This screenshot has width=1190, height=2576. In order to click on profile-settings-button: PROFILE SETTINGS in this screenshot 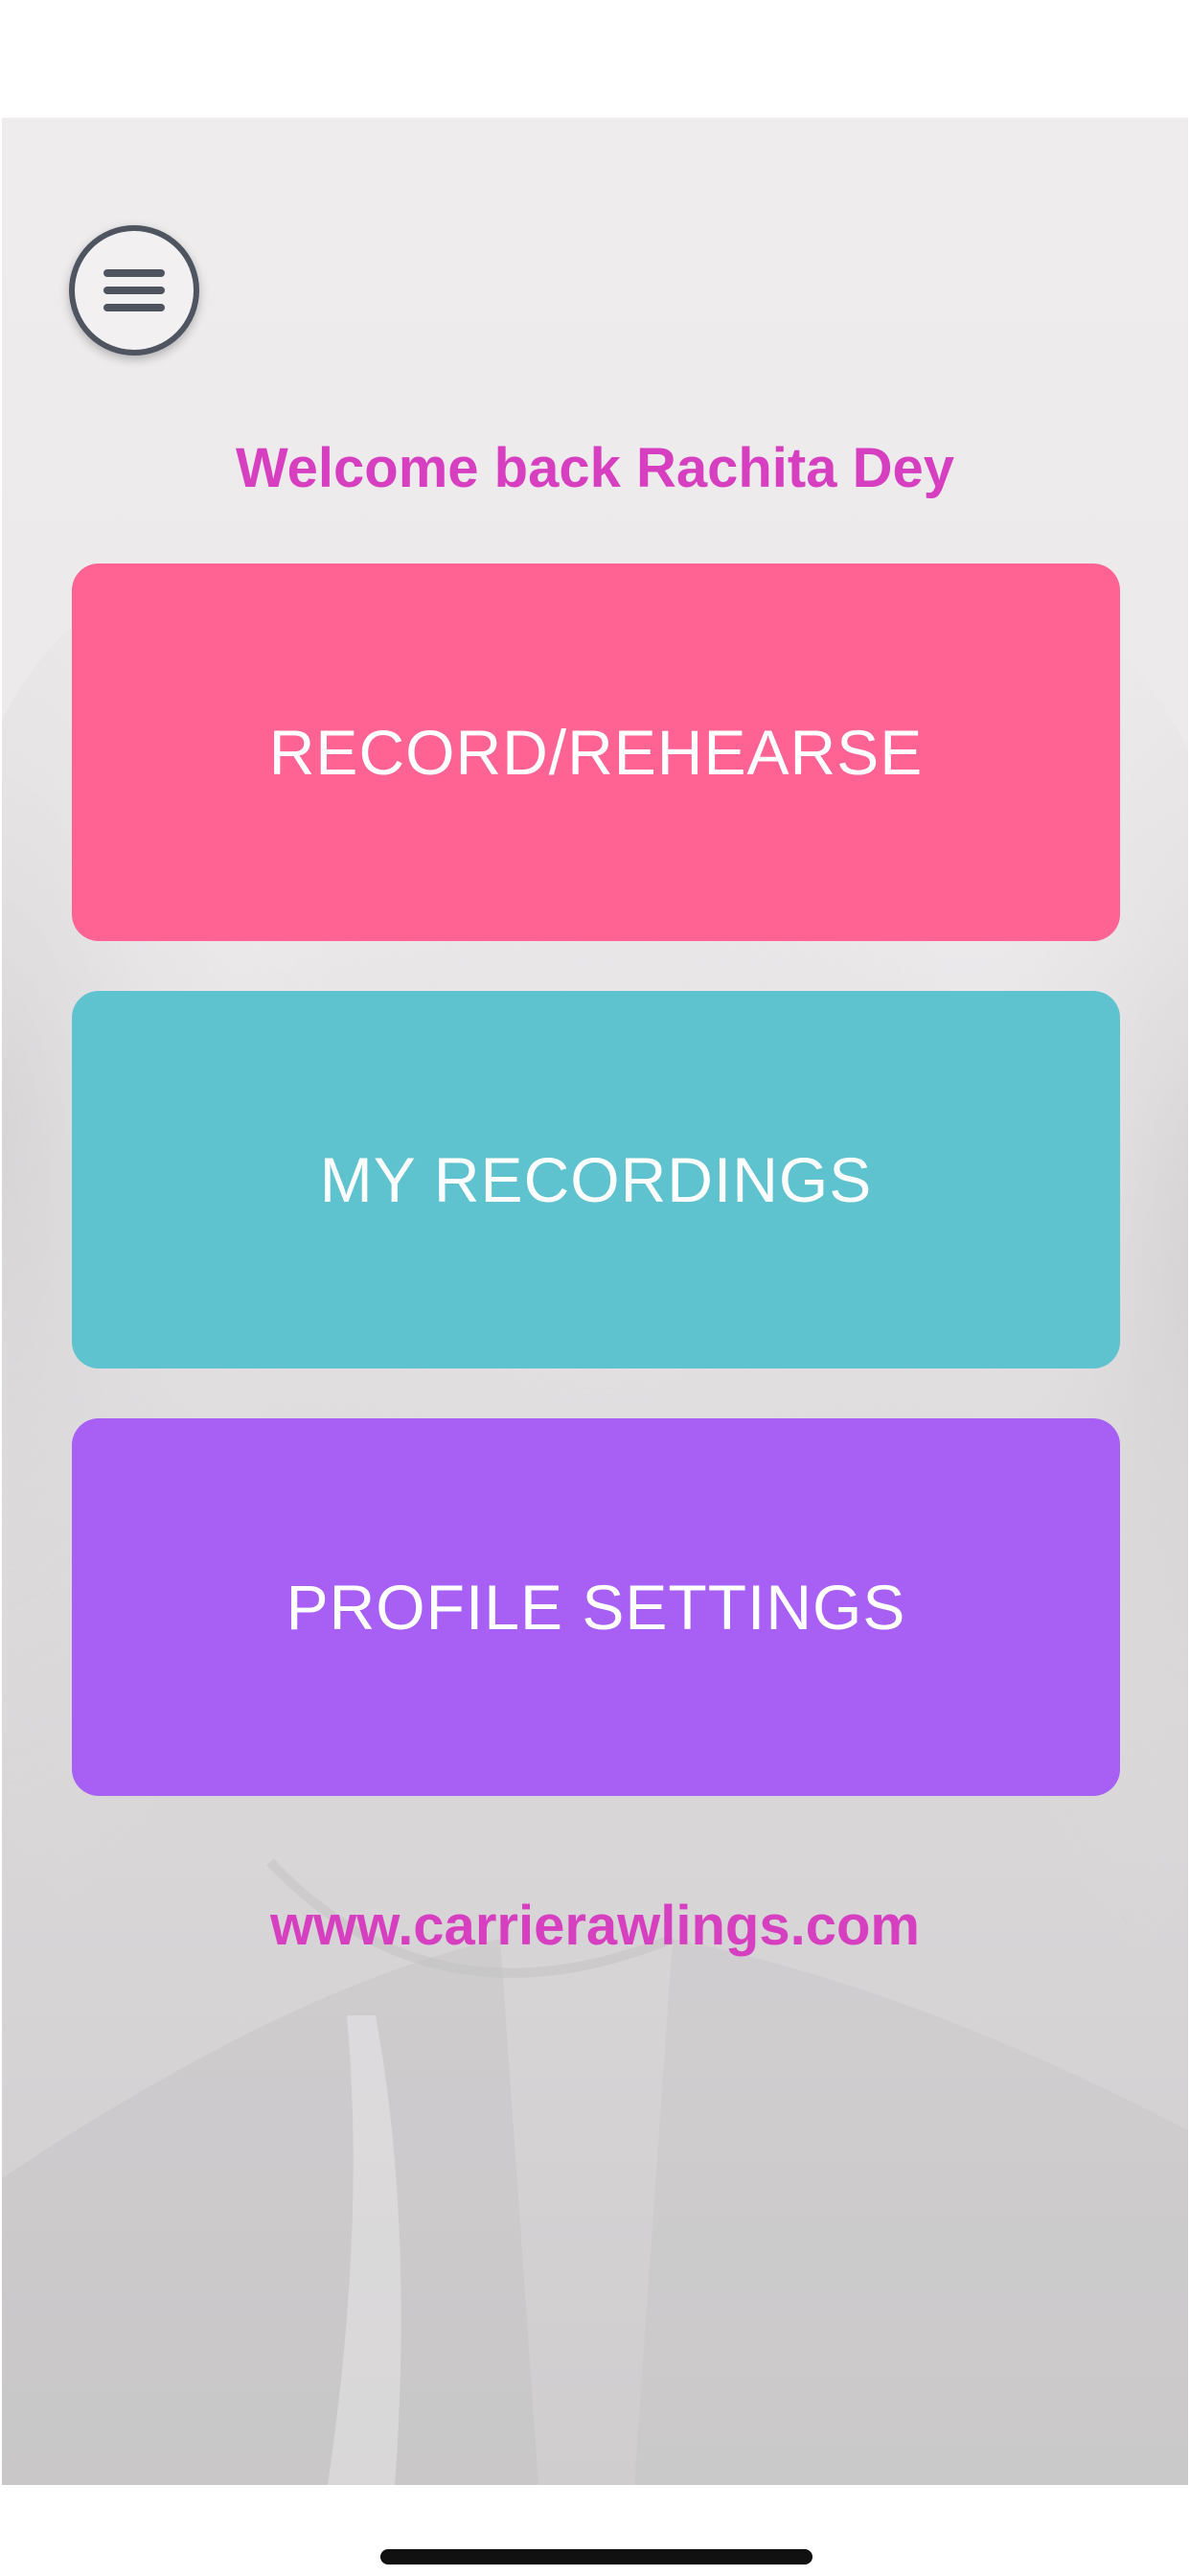, I will do `click(596, 1607)`.